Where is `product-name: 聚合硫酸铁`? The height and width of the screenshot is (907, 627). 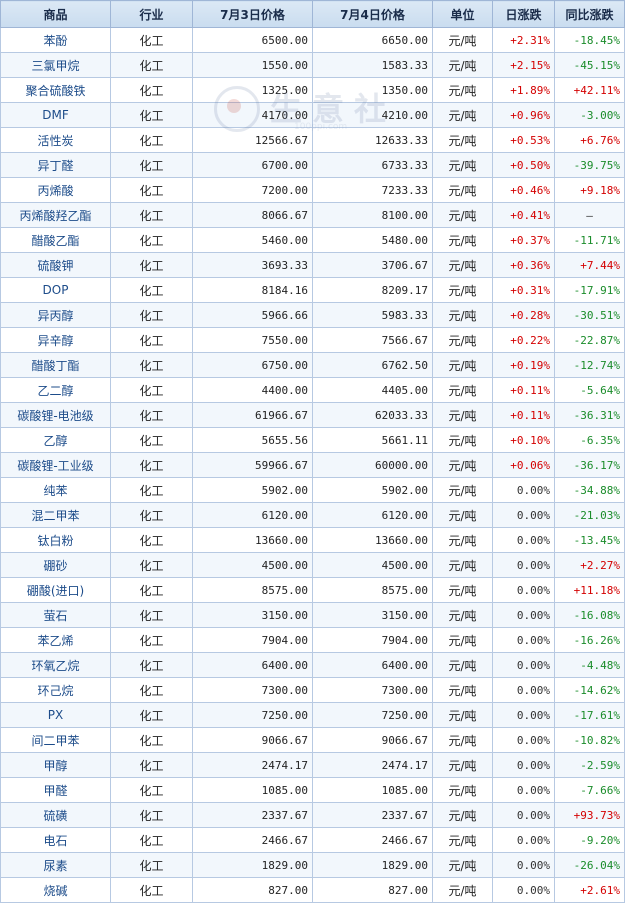
product-name: 聚合硫酸铁 is located at coordinates (55, 90).